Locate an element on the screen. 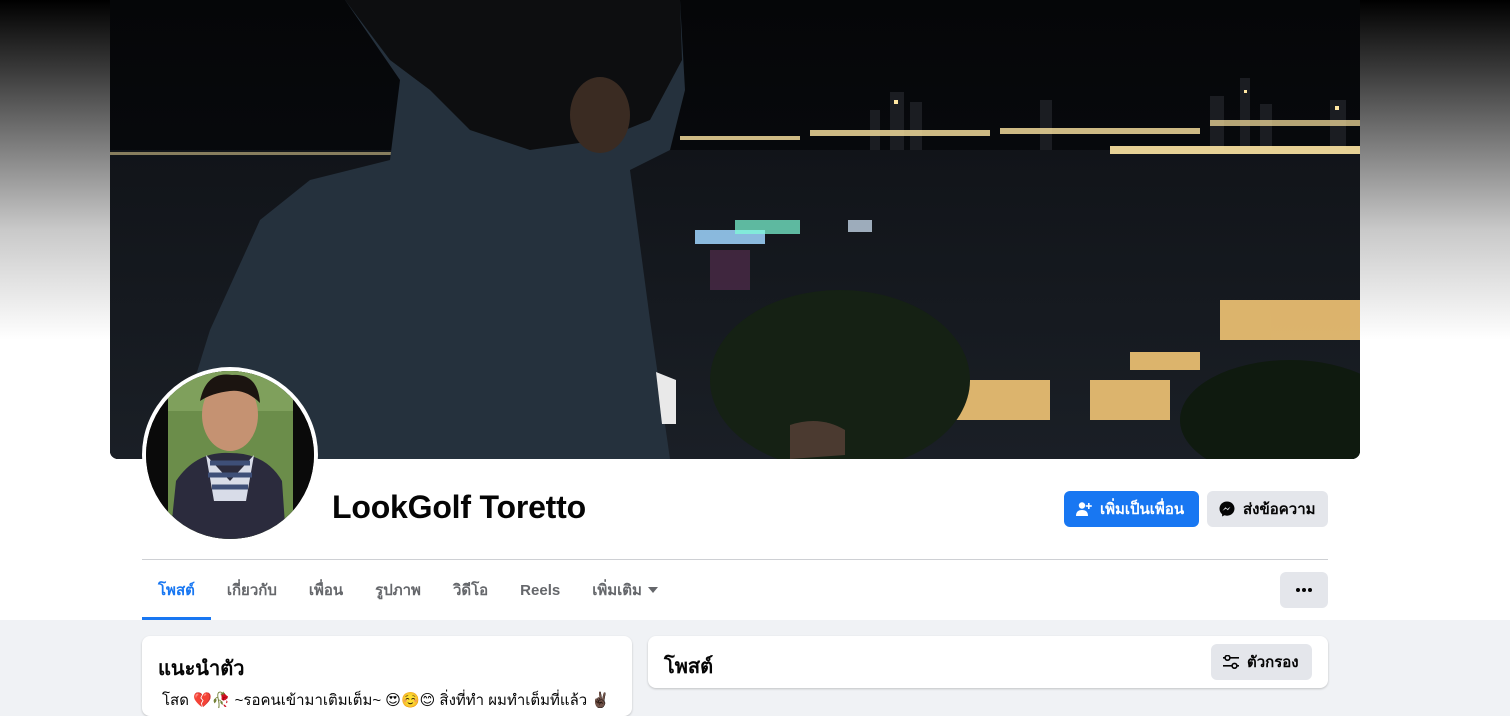 The height and width of the screenshot is (716, 1510). caret-down-icon is located at coordinates (652, 590).